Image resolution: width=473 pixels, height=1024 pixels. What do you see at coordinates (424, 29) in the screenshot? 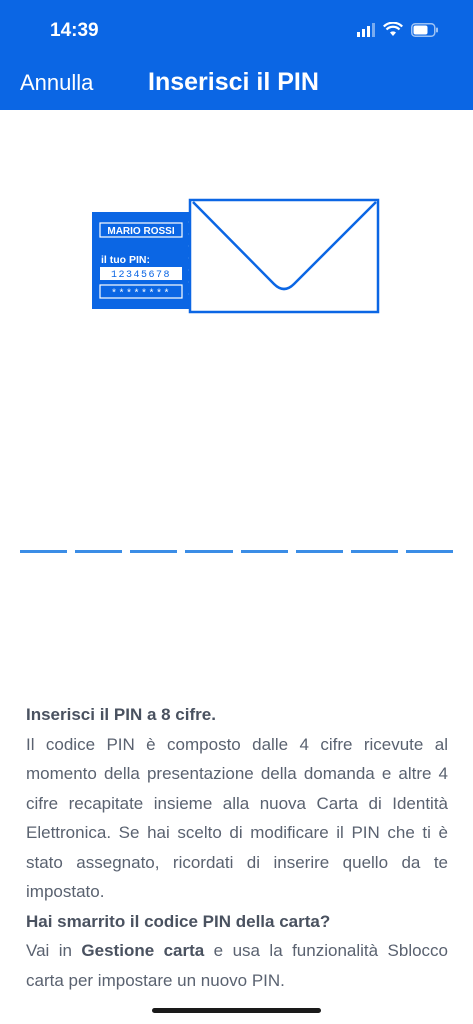
I see `battery-icon` at bounding box center [424, 29].